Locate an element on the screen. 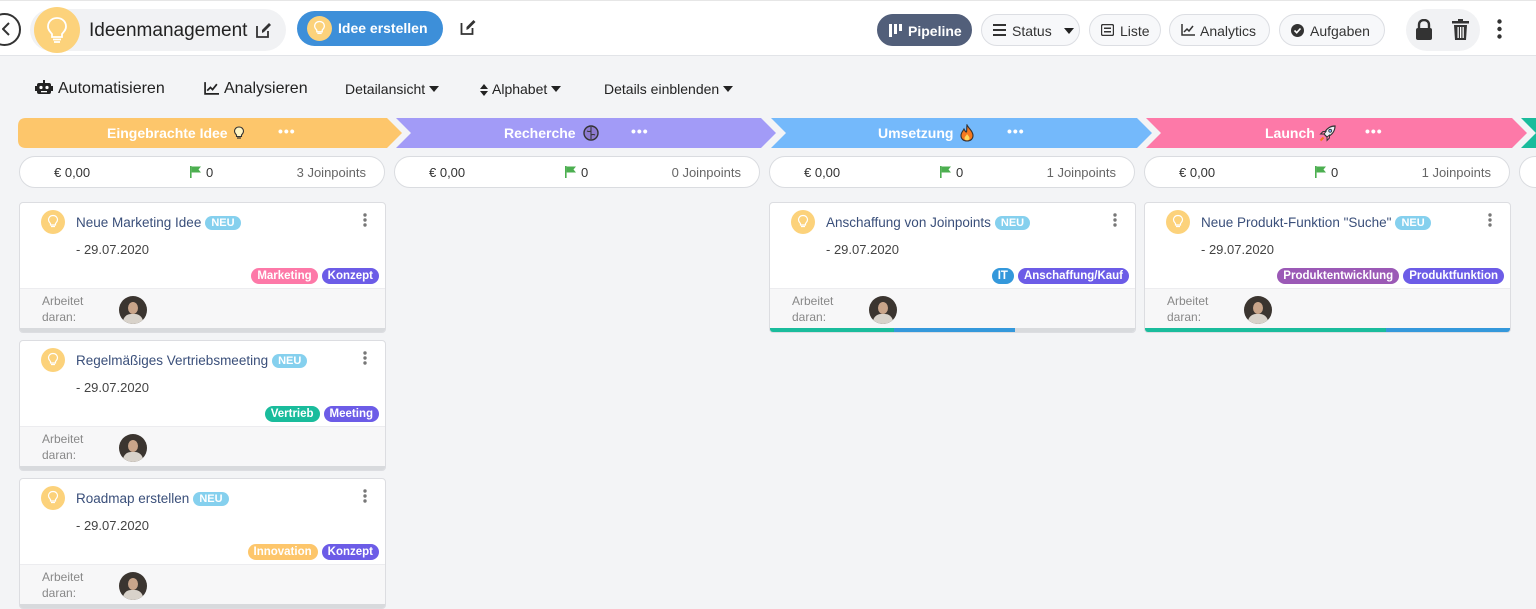  detail-view-dropdown: Detailansicht is located at coordinates (392, 89).